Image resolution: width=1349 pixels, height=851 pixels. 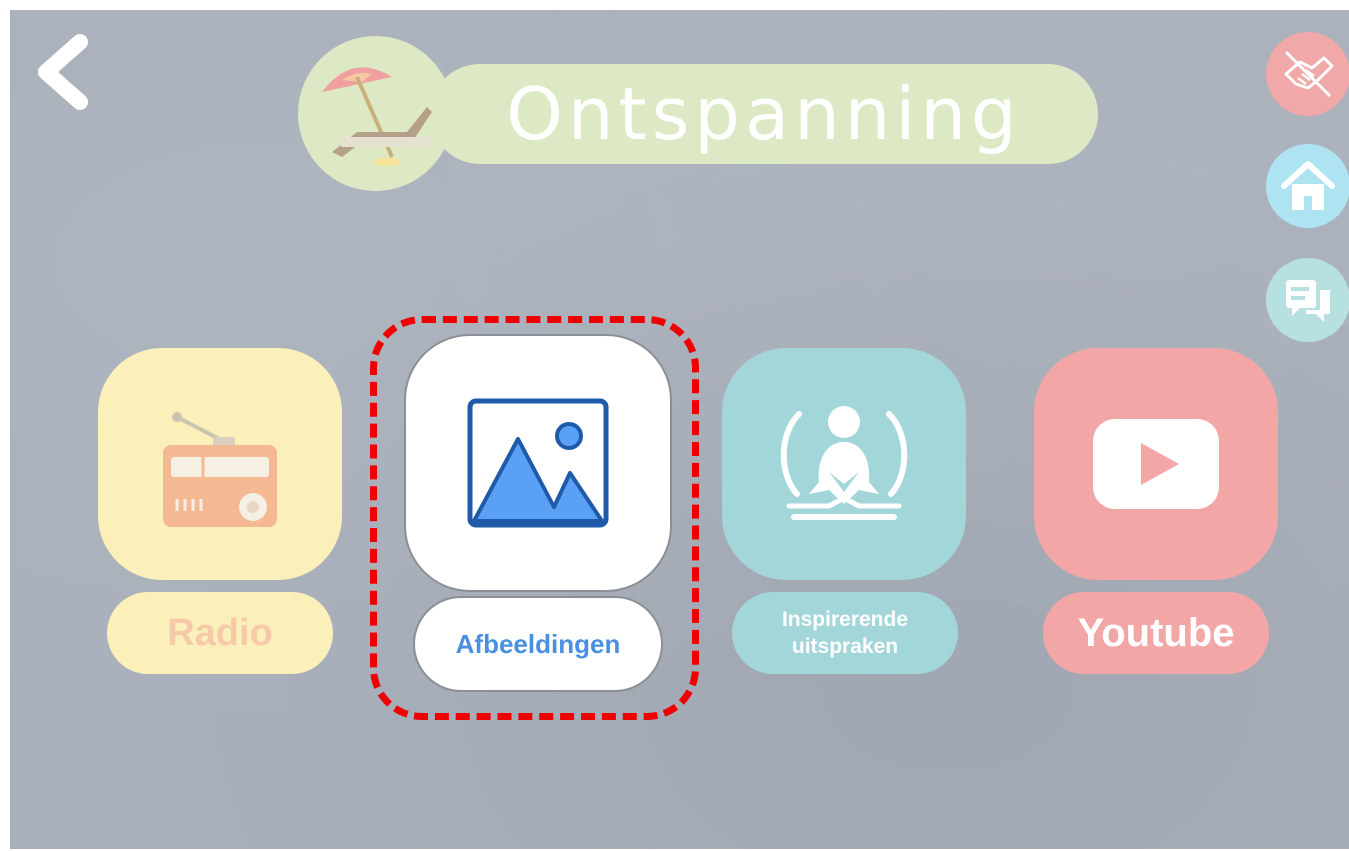 I want to click on youtube-label: Youtube, so click(x=1156, y=633).